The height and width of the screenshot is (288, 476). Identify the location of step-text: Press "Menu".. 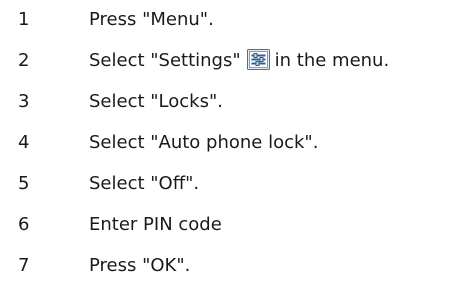
(151, 19).